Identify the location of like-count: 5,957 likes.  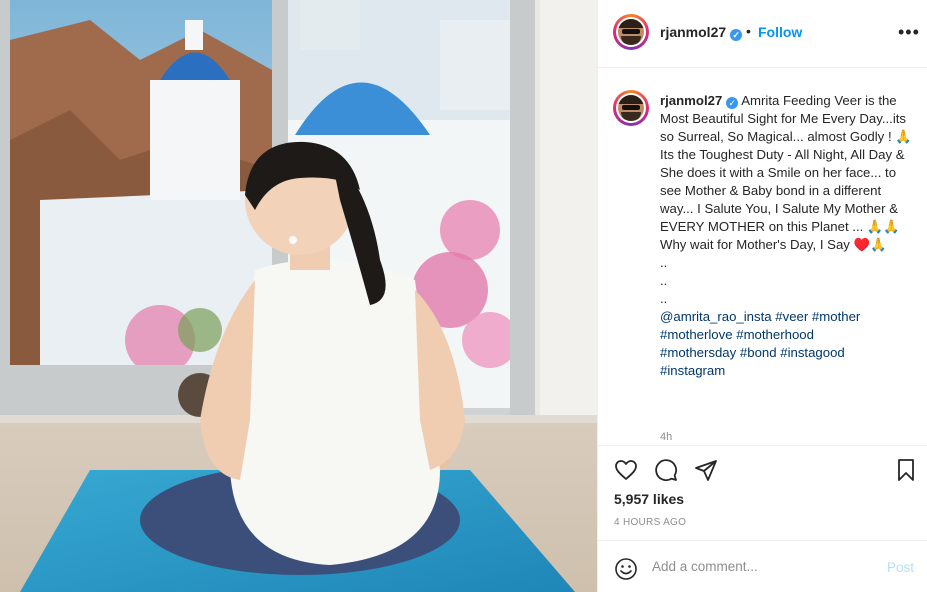
(649, 499).